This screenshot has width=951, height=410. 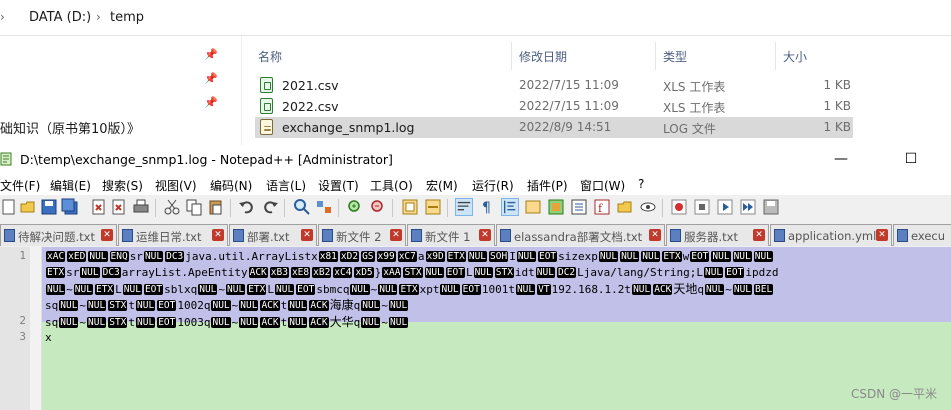 I want to click on zoom-out-icon, so click(x=378, y=207).